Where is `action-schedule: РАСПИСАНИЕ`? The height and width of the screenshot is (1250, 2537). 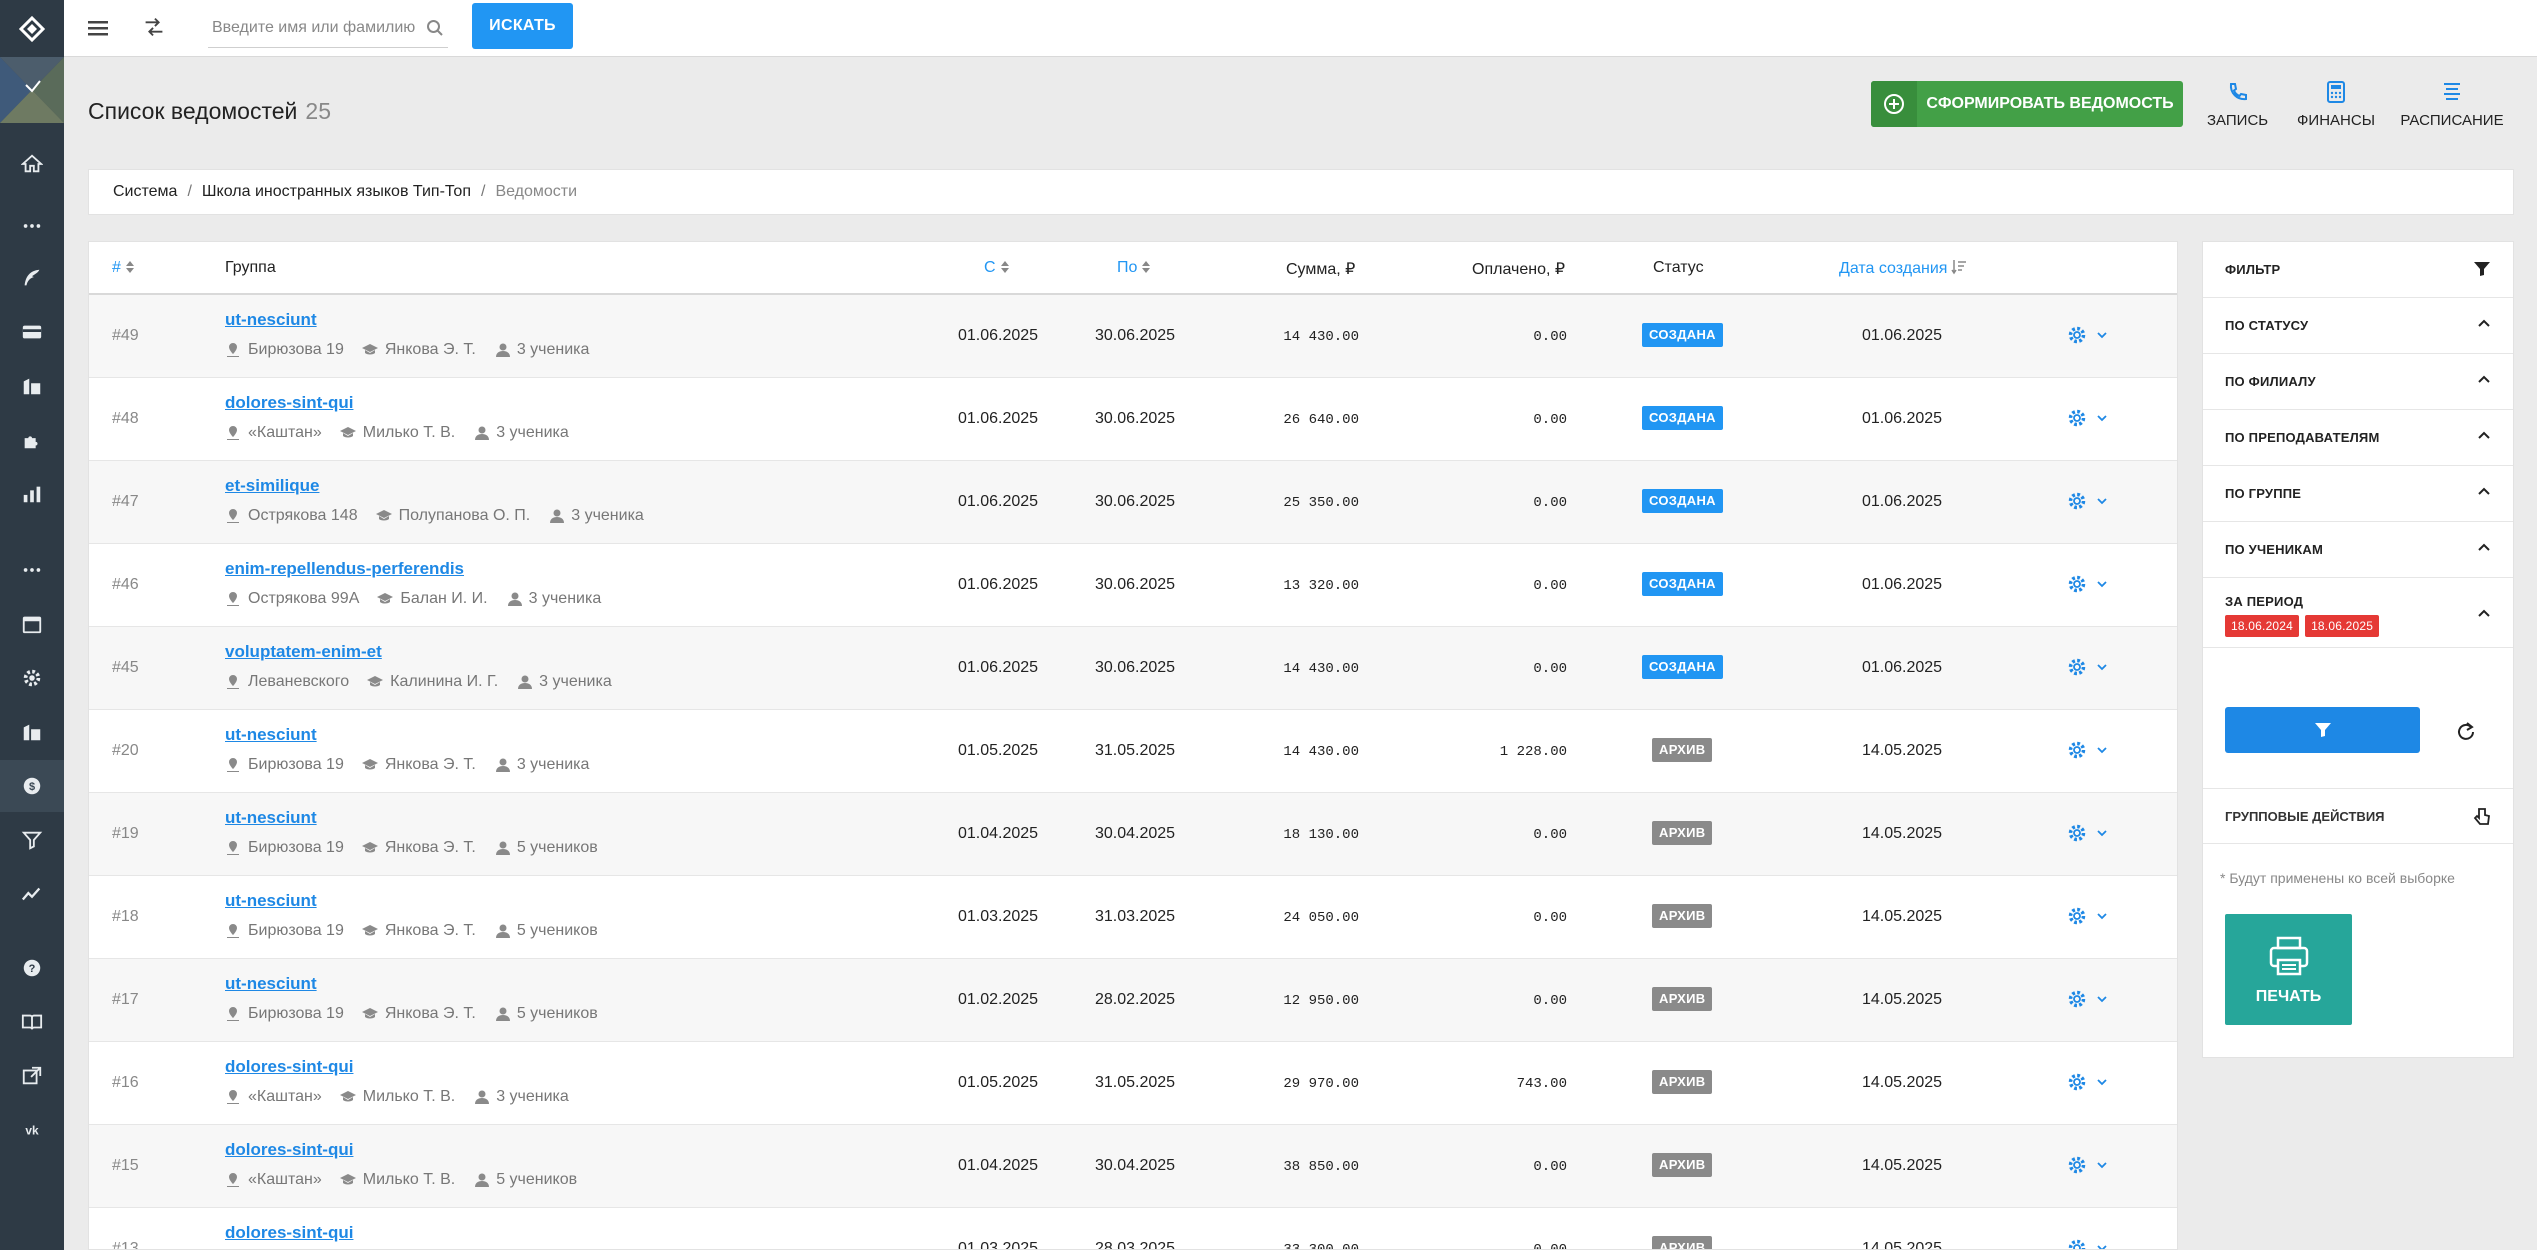
action-schedule: РАСПИСАНИЕ is located at coordinates (2452, 103).